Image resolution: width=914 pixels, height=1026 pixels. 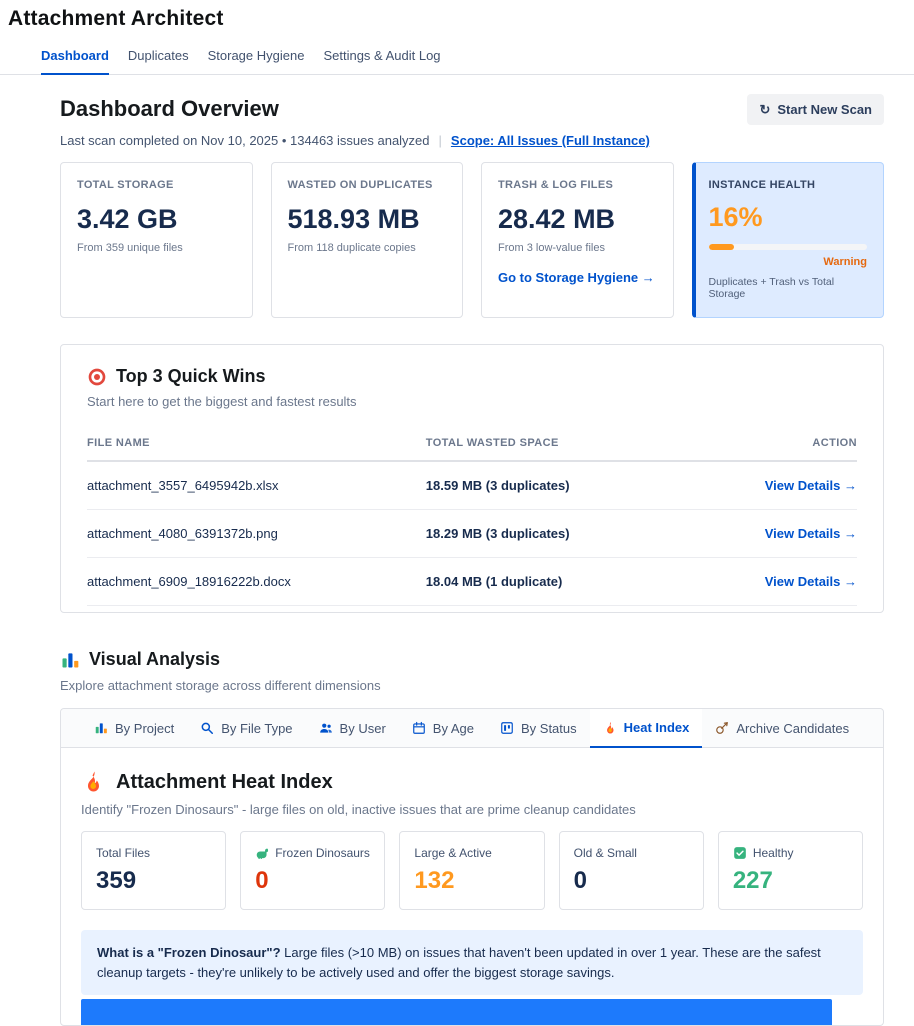 What do you see at coordinates (256, 61) in the screenshot?
I see `nav-tab-storage-hygiene: Storage Hygiene` at bounding box center [256, 61].